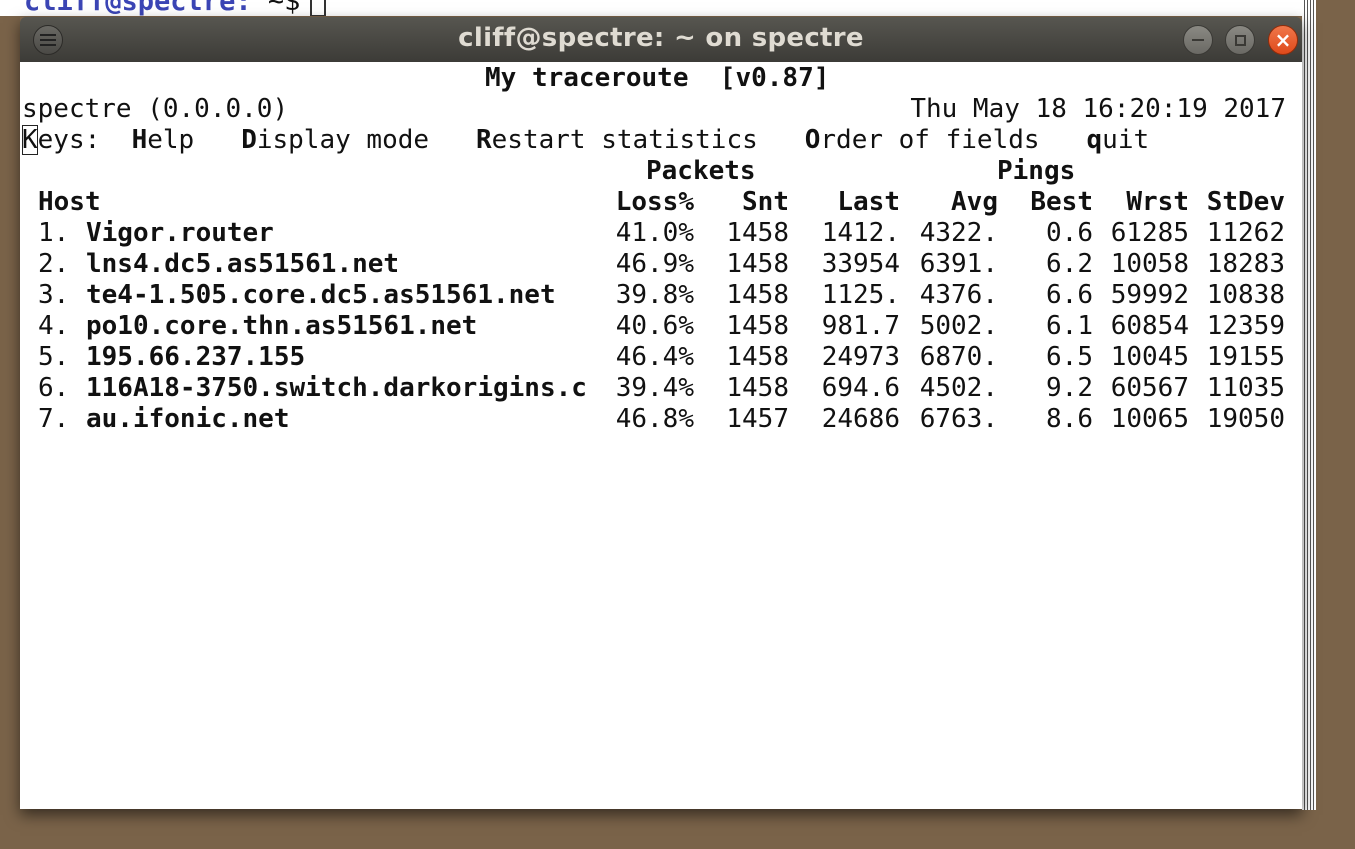 This screenshot has width=1355, height=849. Describe the element at coordinates (276, 8) in the screenshot. I see `background-prompt-path: ~$` at that location.